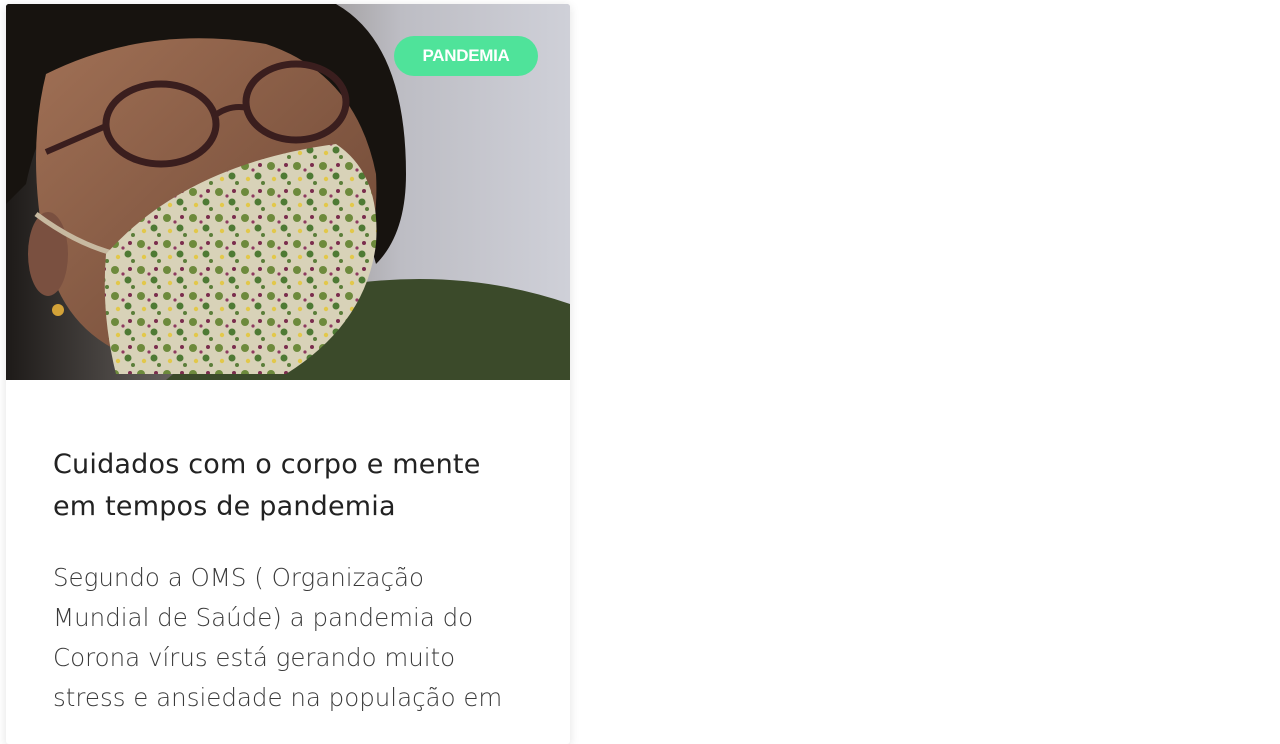  Describe the element at coordinates (466, 56) in the screenshot. I see `category-badge: PANDEMIA` at that location.